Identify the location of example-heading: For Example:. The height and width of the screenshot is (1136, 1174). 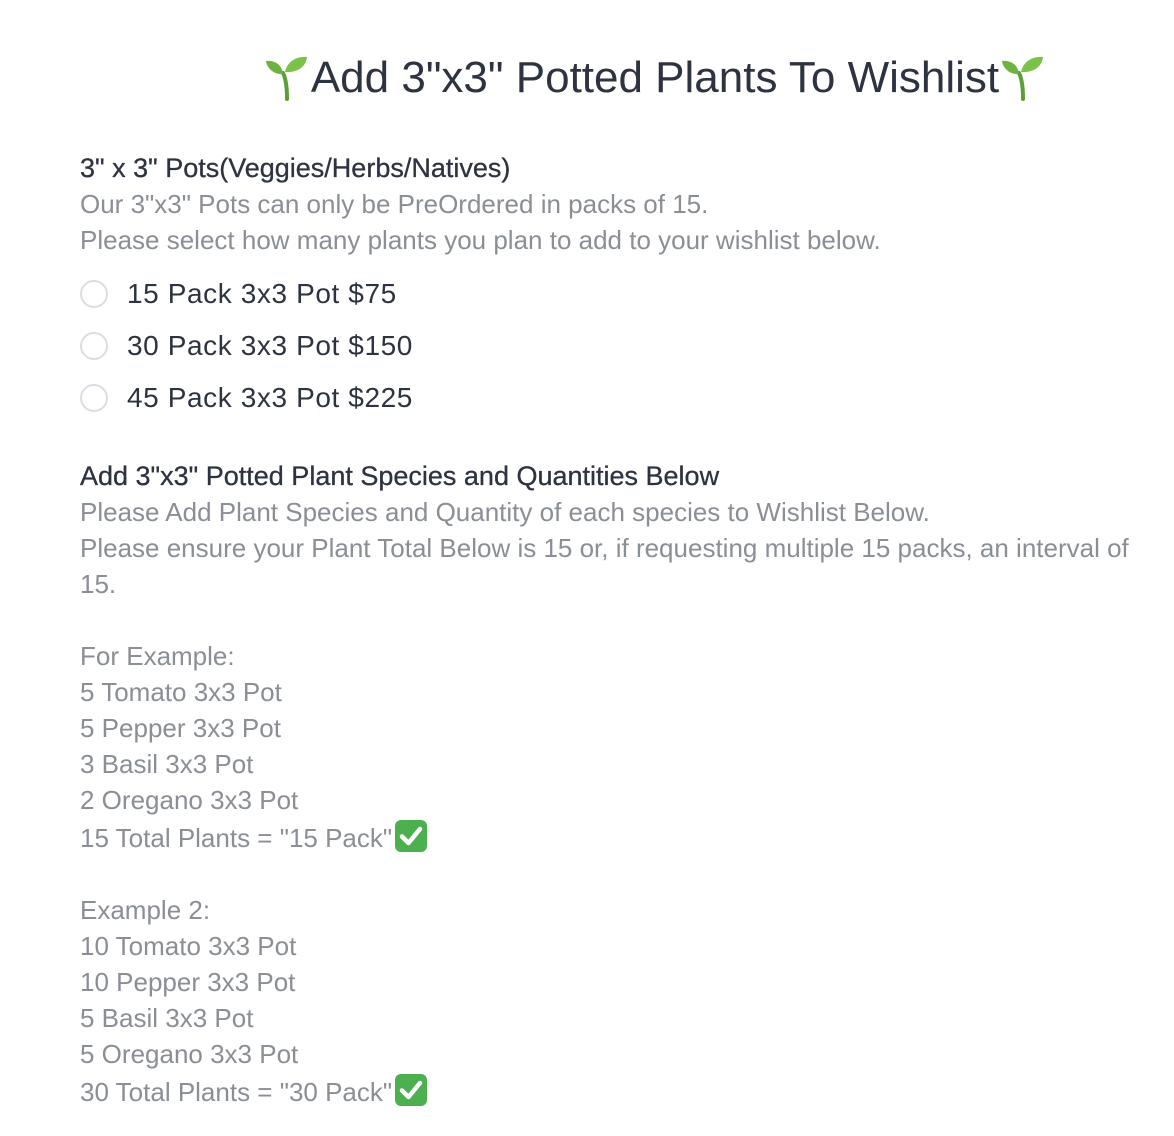
(157, 656).